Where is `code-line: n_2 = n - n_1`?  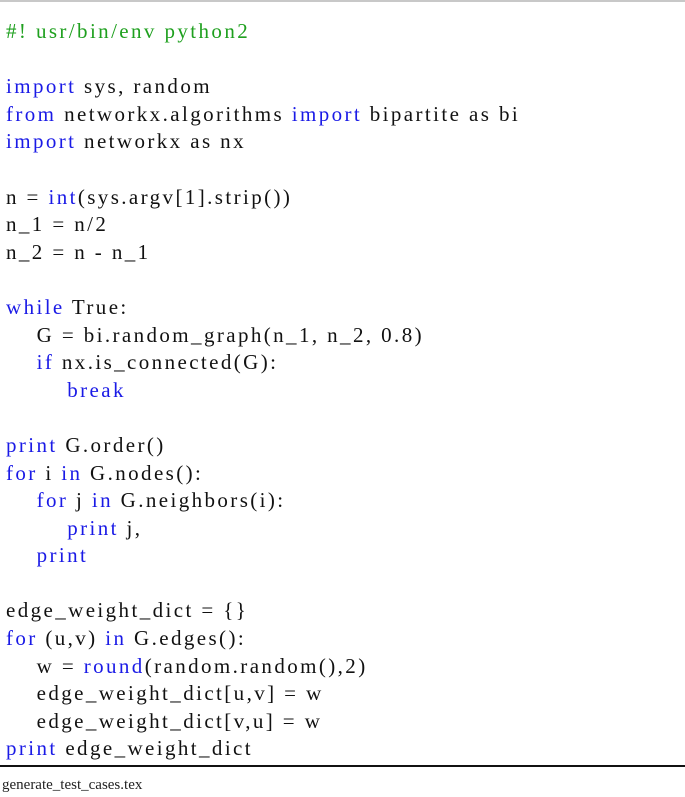 code-line: n_2 = n - n_1 is located at coordinates (263, 253).